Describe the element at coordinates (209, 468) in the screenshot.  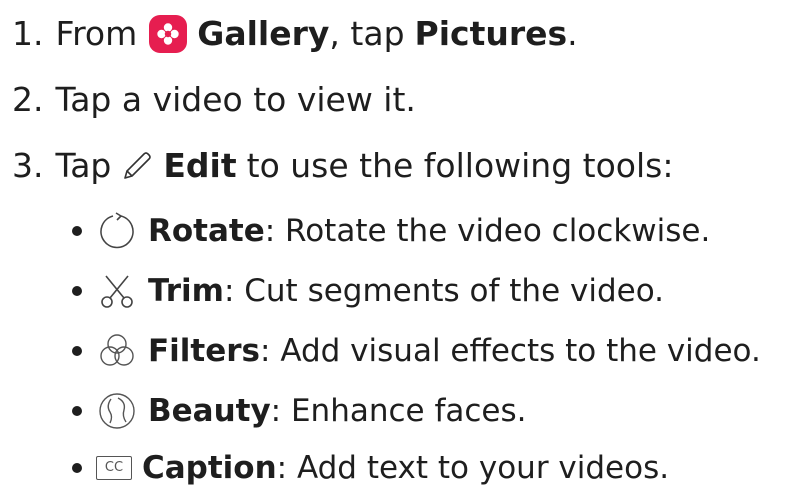
I see `tool-name: Caption` at that location.